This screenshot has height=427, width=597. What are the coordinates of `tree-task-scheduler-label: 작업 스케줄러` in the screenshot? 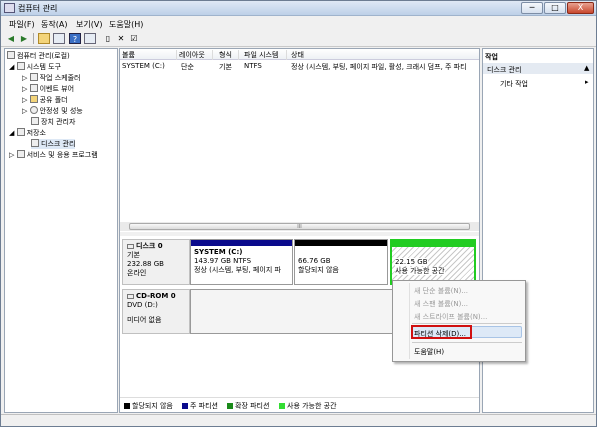 It's located at (60, 78).